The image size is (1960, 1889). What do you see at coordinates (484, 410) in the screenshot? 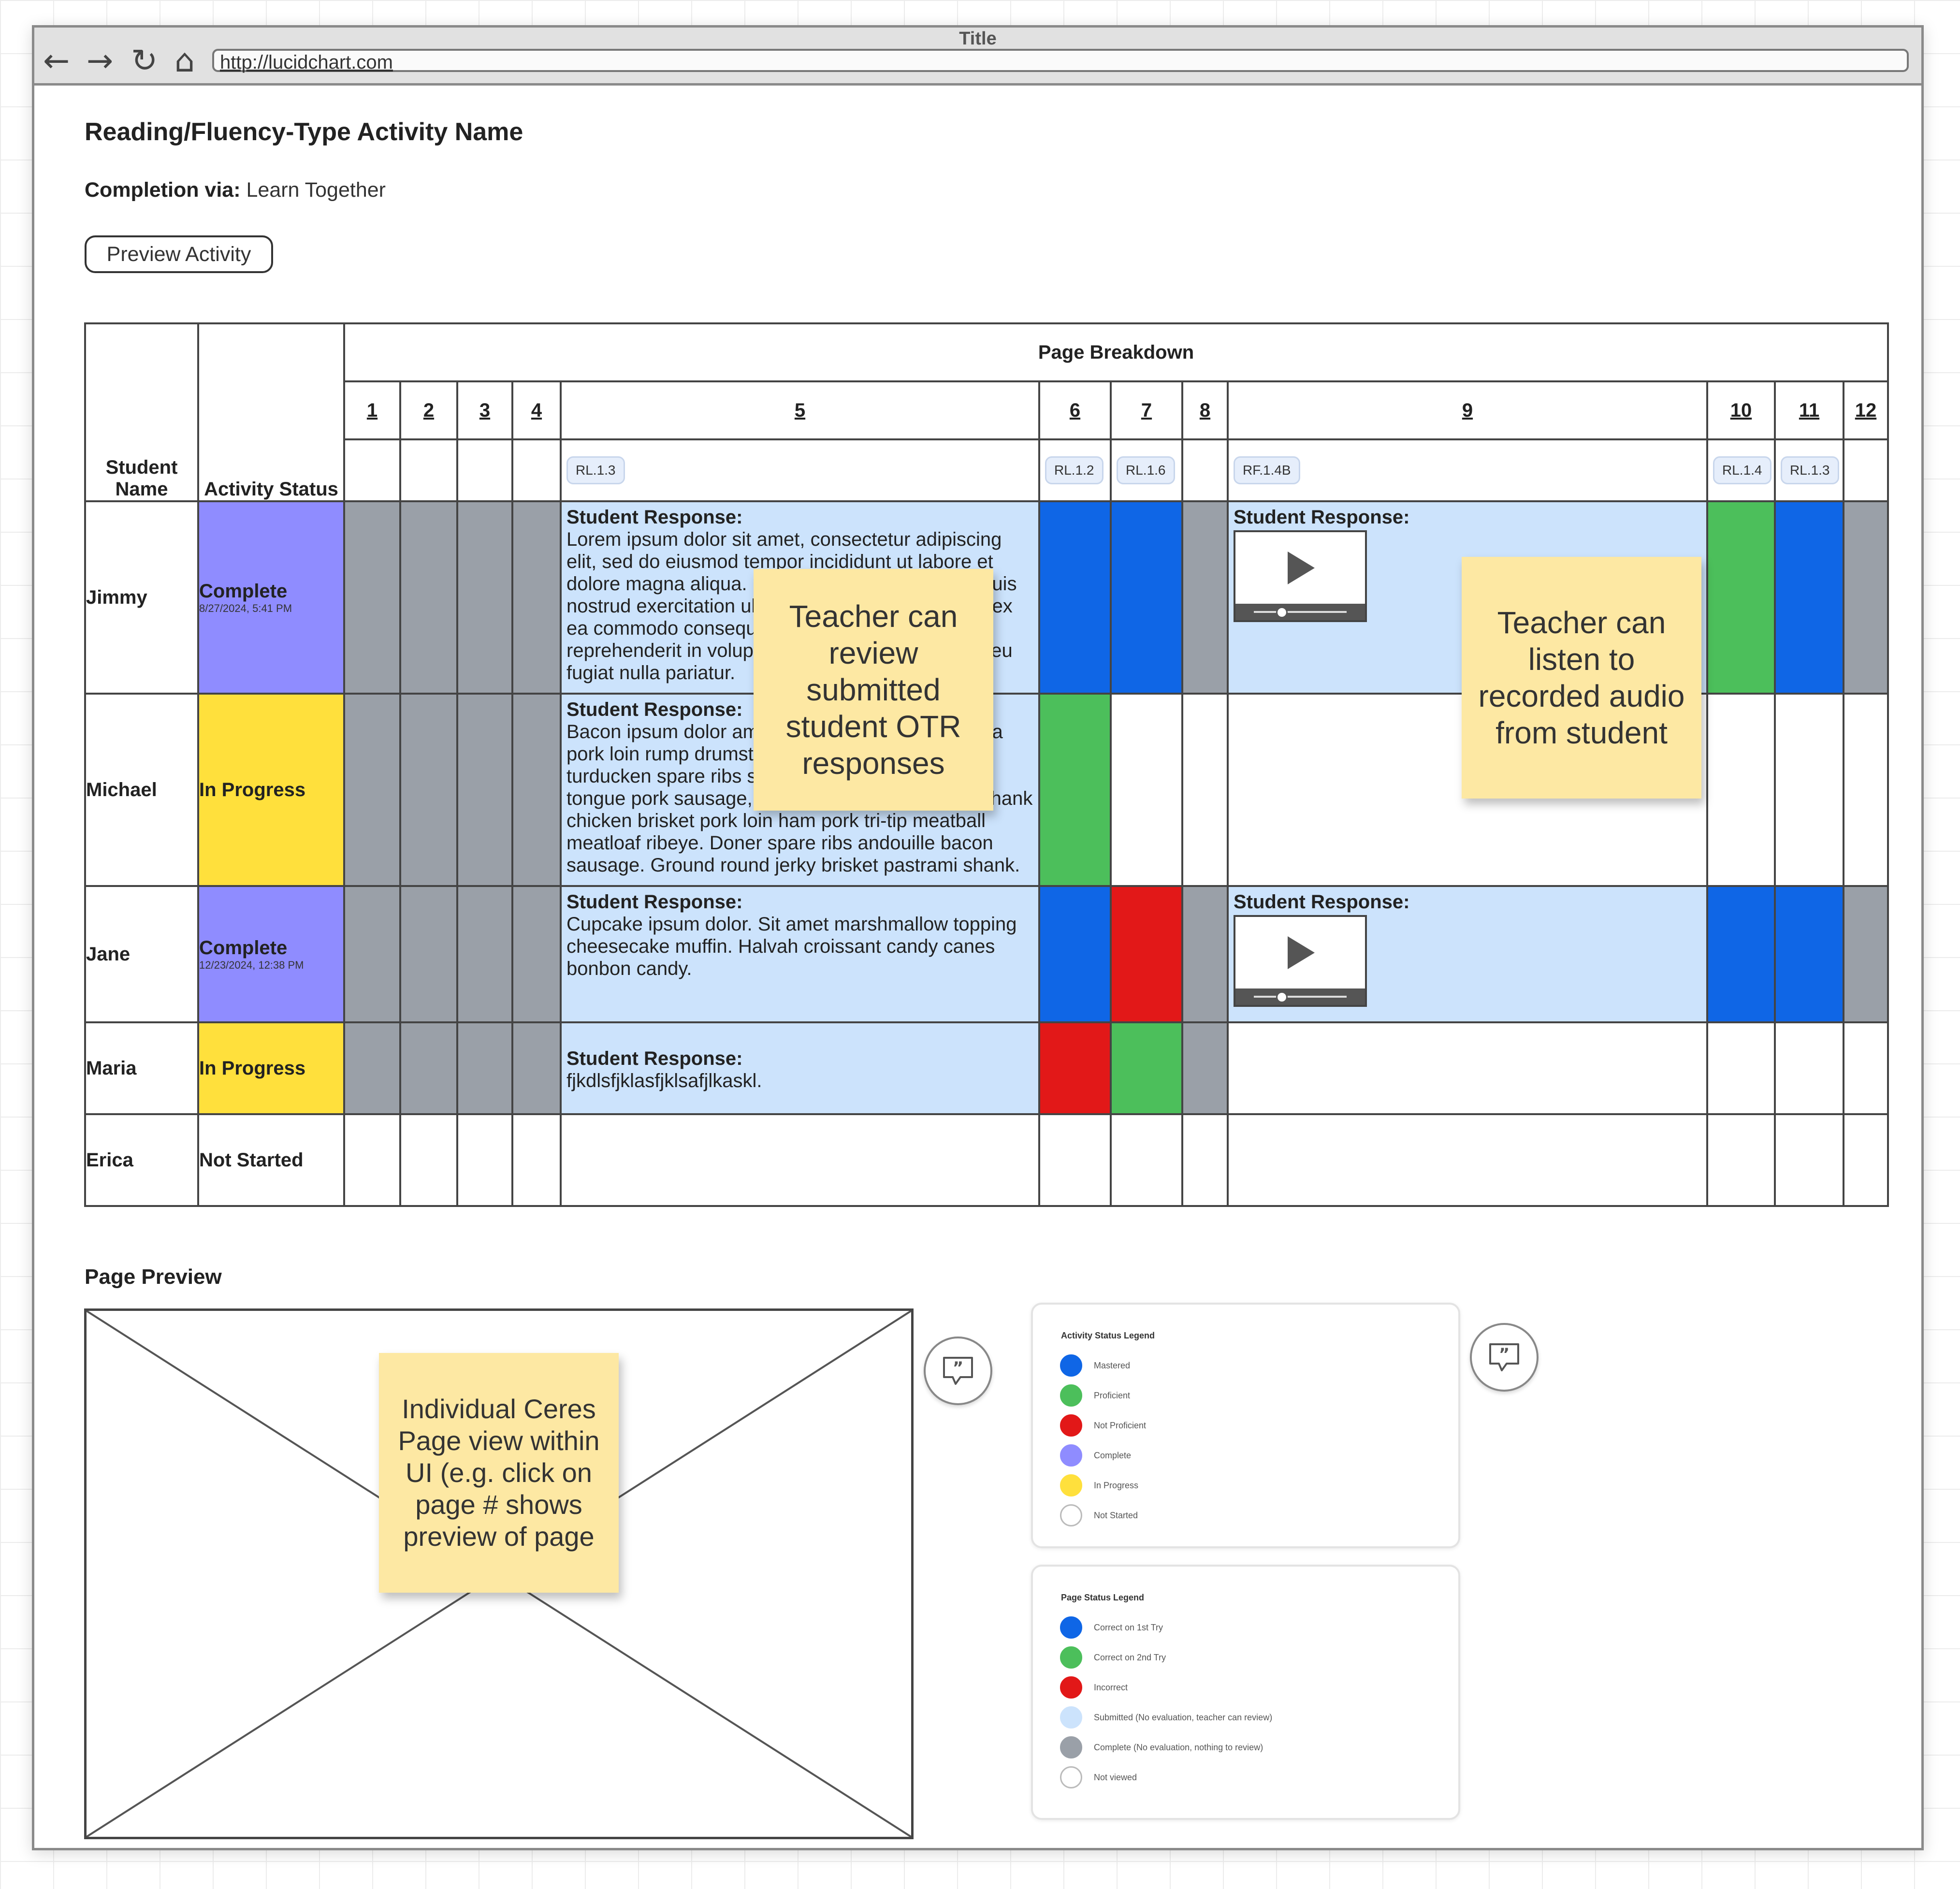
I see `page-link-3: 3` at bounding box center [484, 410].